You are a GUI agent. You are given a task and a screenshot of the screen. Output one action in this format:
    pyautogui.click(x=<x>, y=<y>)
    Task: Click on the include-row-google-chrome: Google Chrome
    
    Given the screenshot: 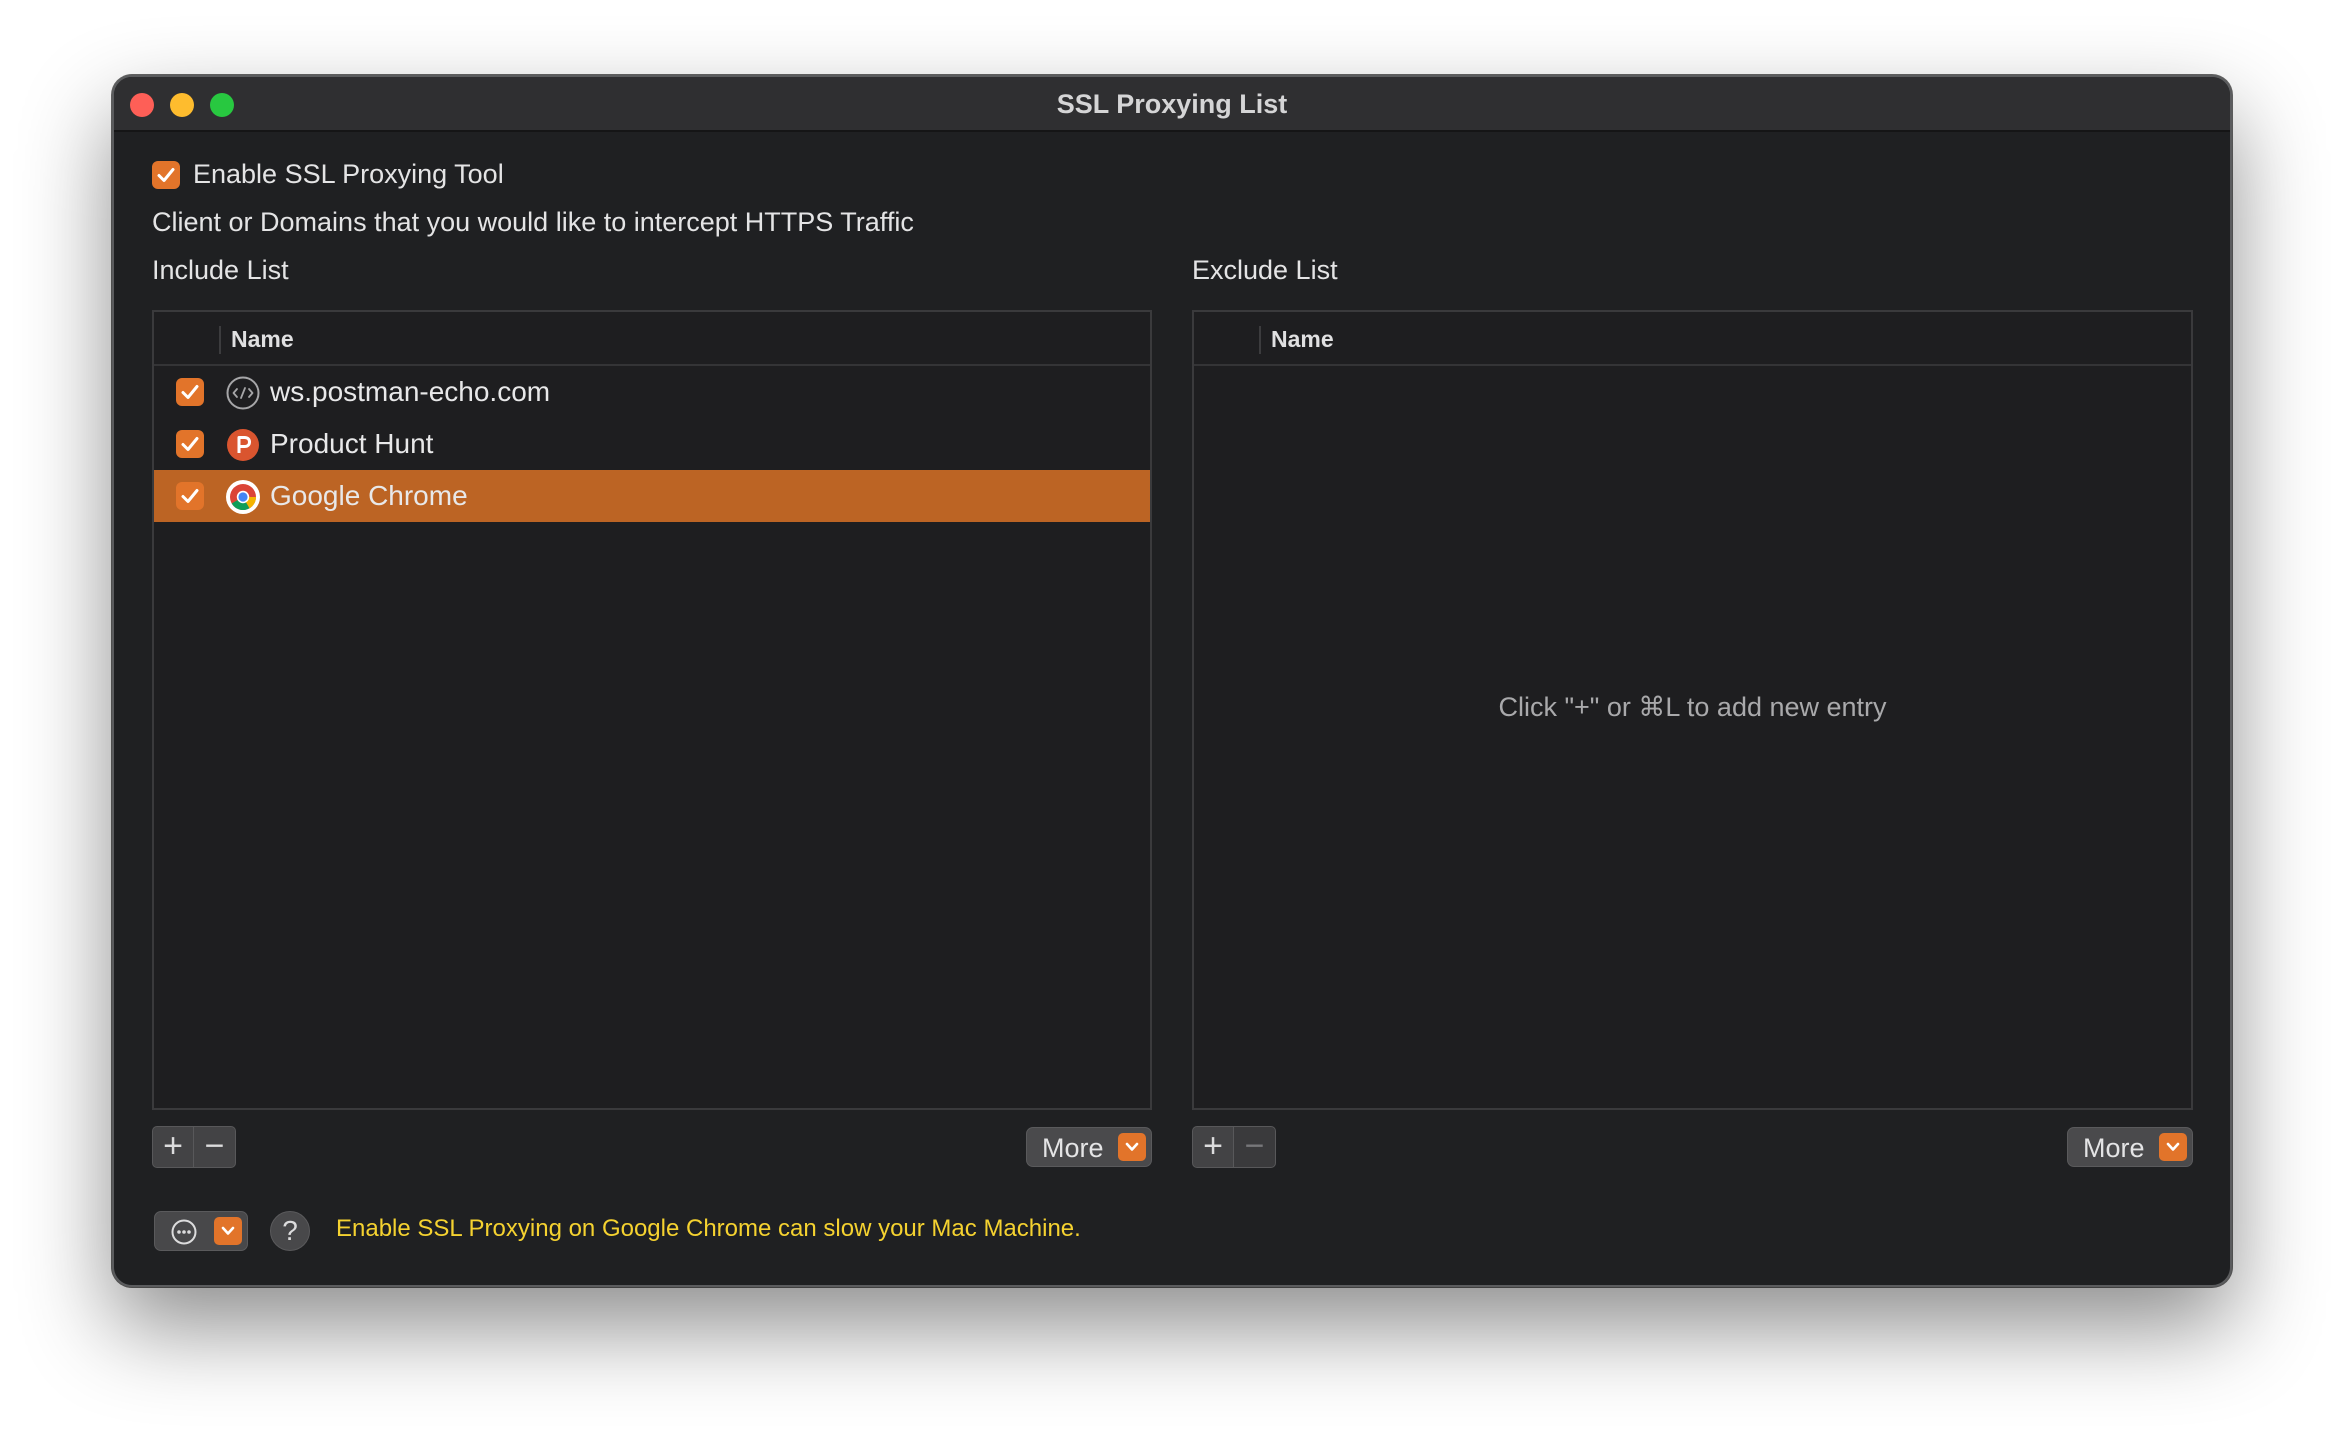 What is the action you would take?
    pyautogui.click(x=652, y=496)
    